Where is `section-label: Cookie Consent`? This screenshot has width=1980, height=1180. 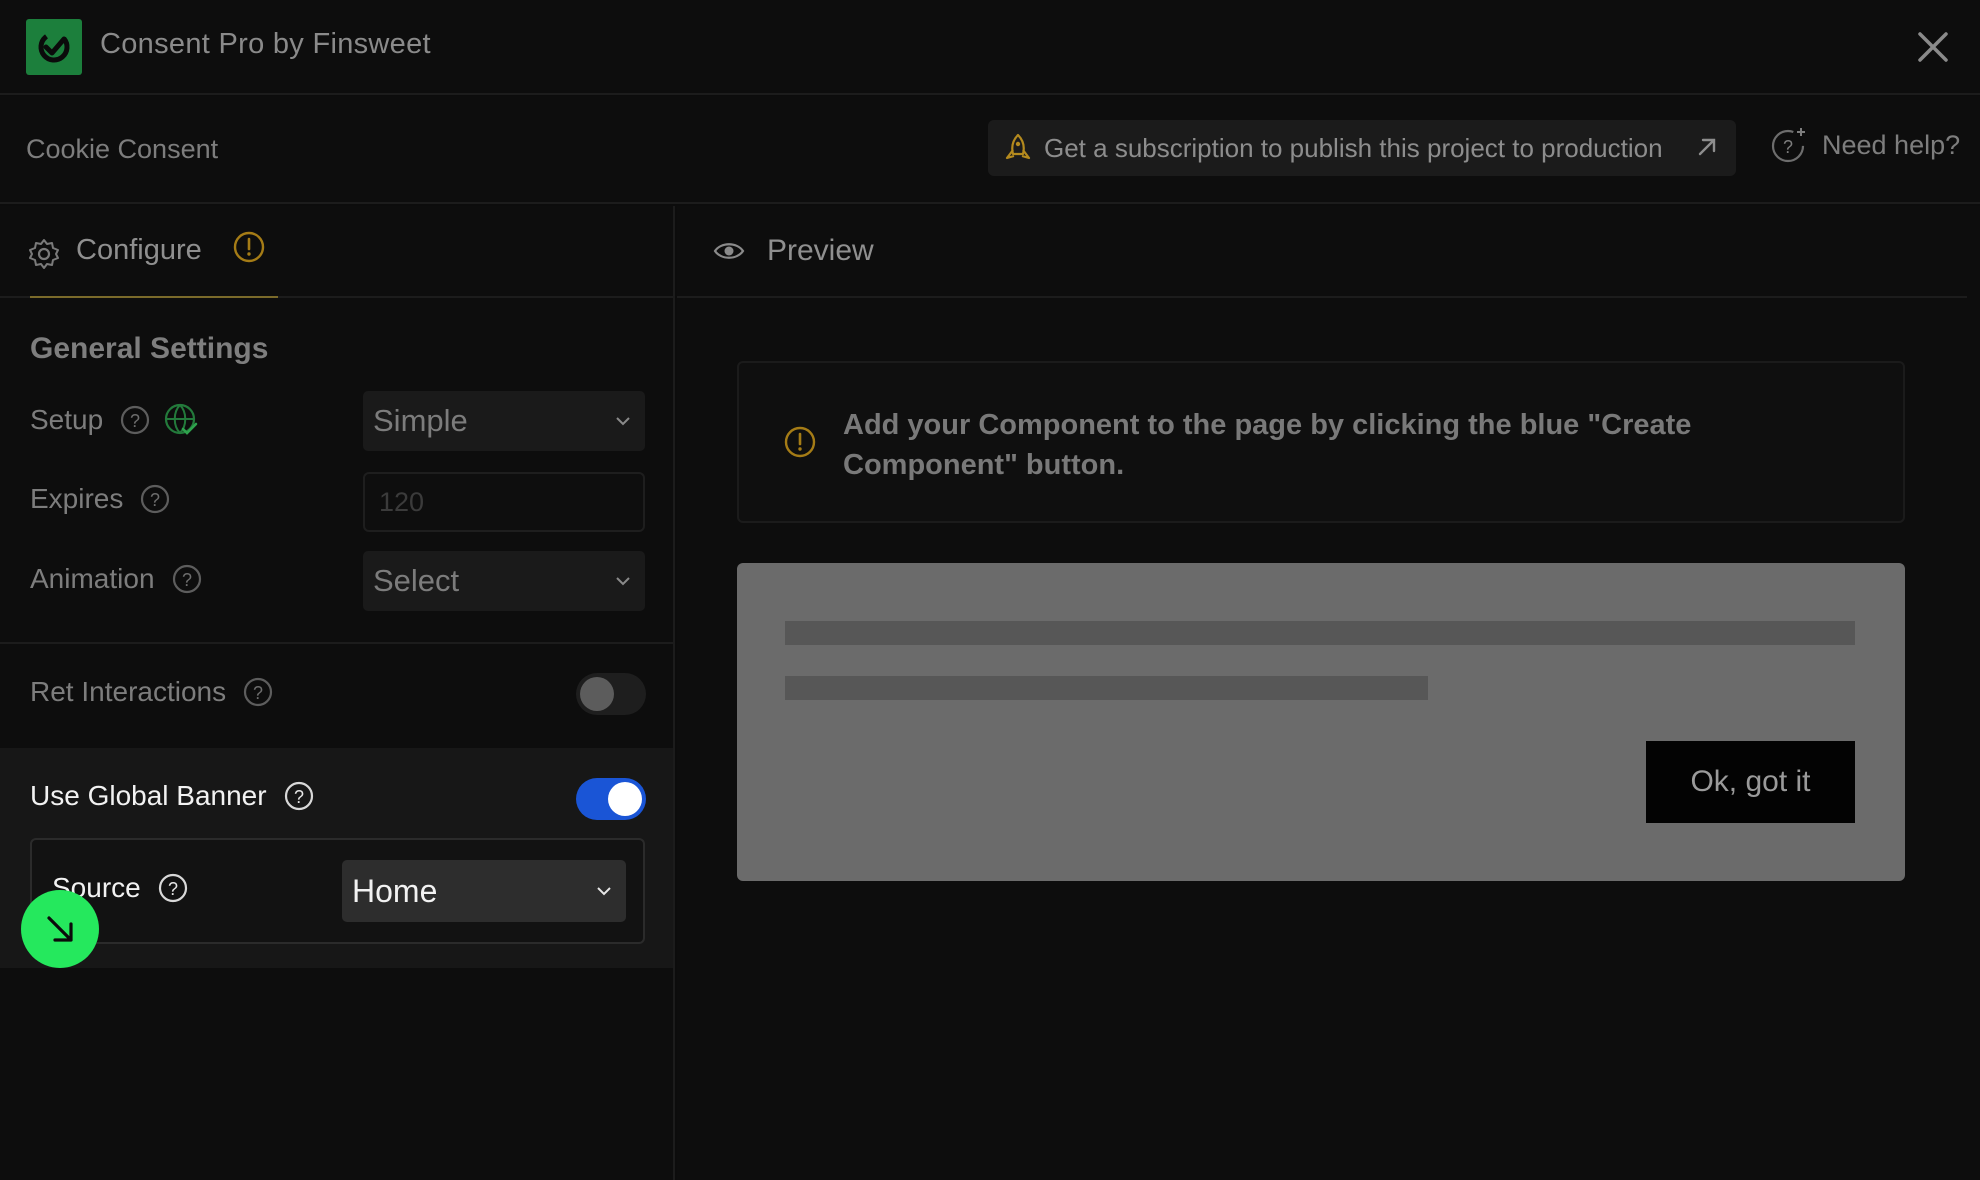 section-label: Cookie Consent is located at coordinates (122, 149).